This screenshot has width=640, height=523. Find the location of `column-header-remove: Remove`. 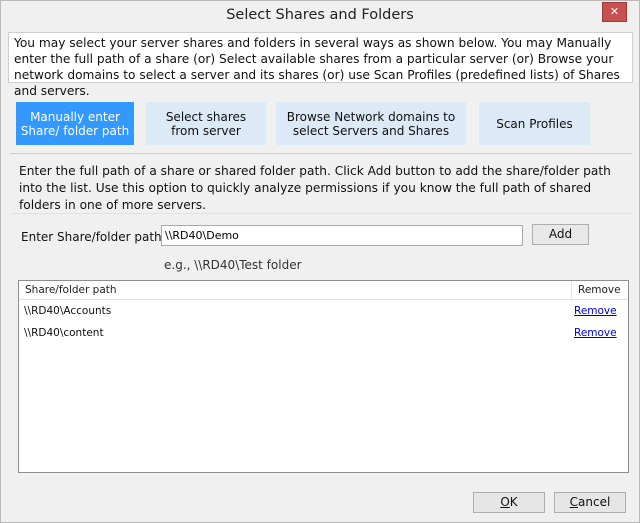

column-header-remove: Remove is located at coordinates (599, 290).